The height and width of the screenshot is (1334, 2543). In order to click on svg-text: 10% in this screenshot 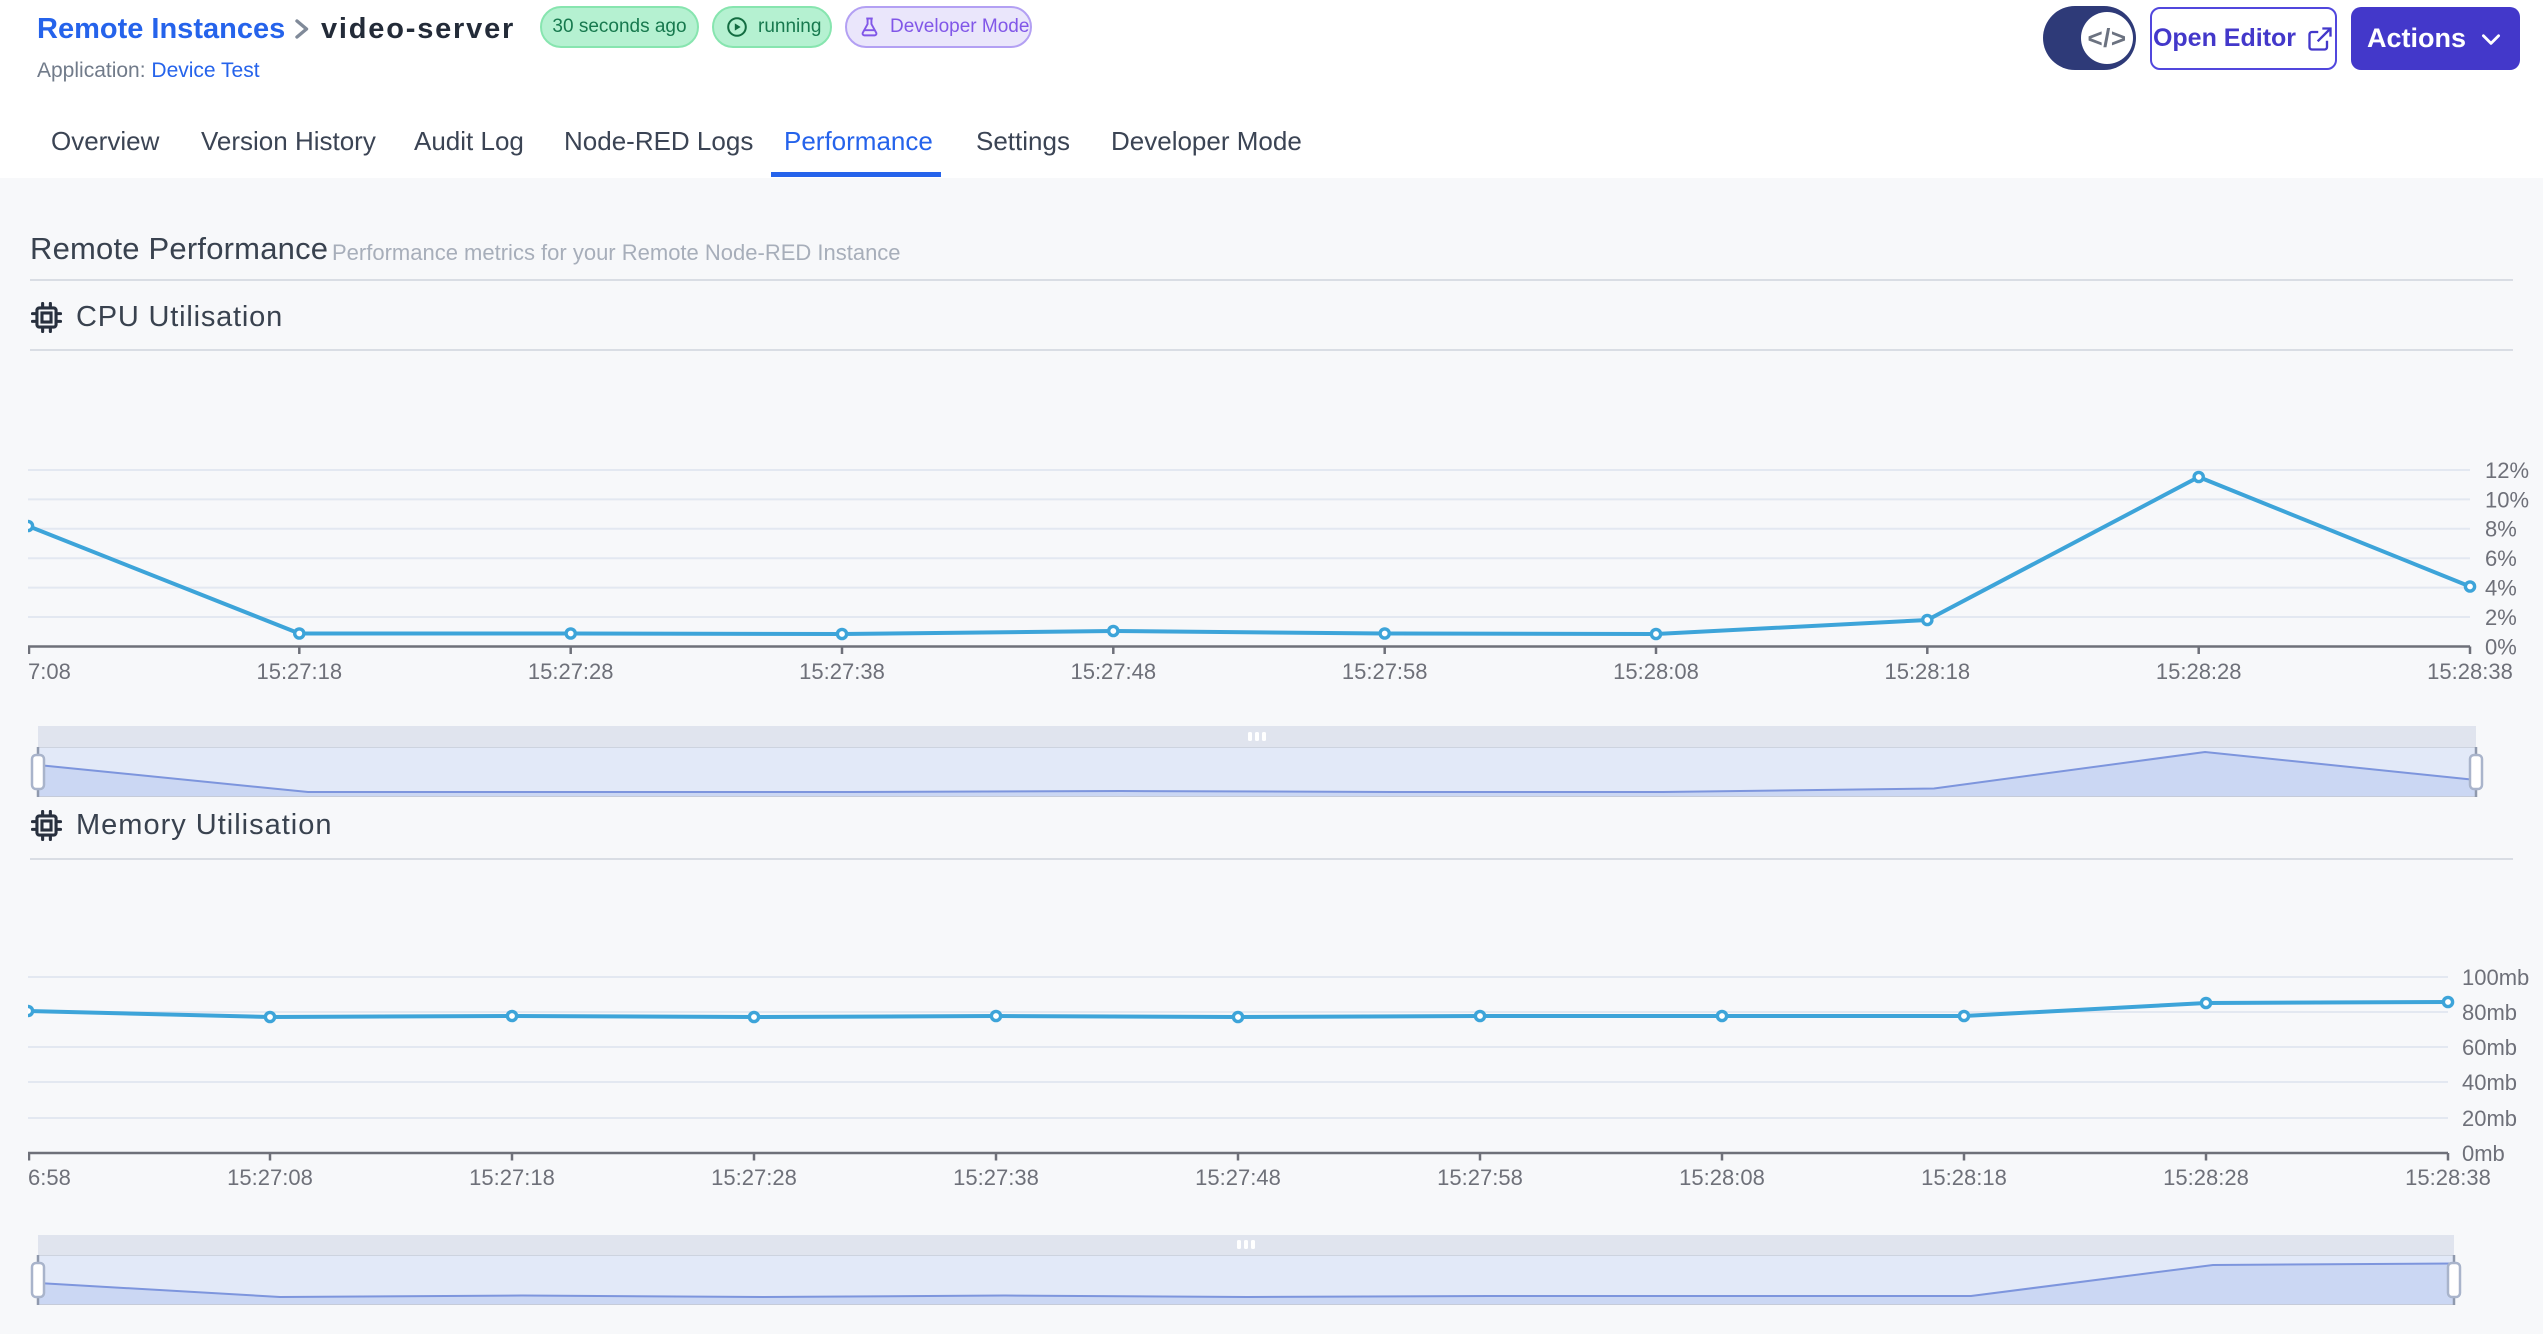, I will do `click(2507, 499)`.